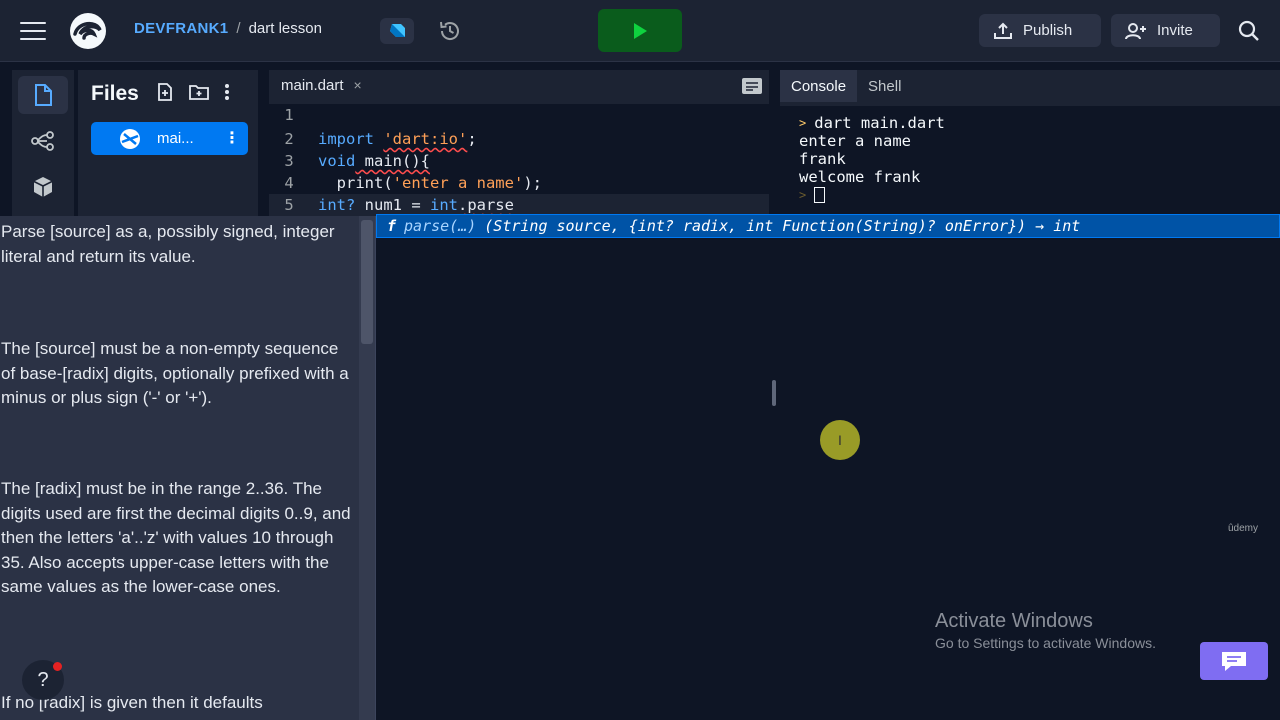 The image size is (1280, 720). What do you see at coordinates (337, 205) in the screenshot?
I see `keyword: int?` at bounding box center [337, 205].